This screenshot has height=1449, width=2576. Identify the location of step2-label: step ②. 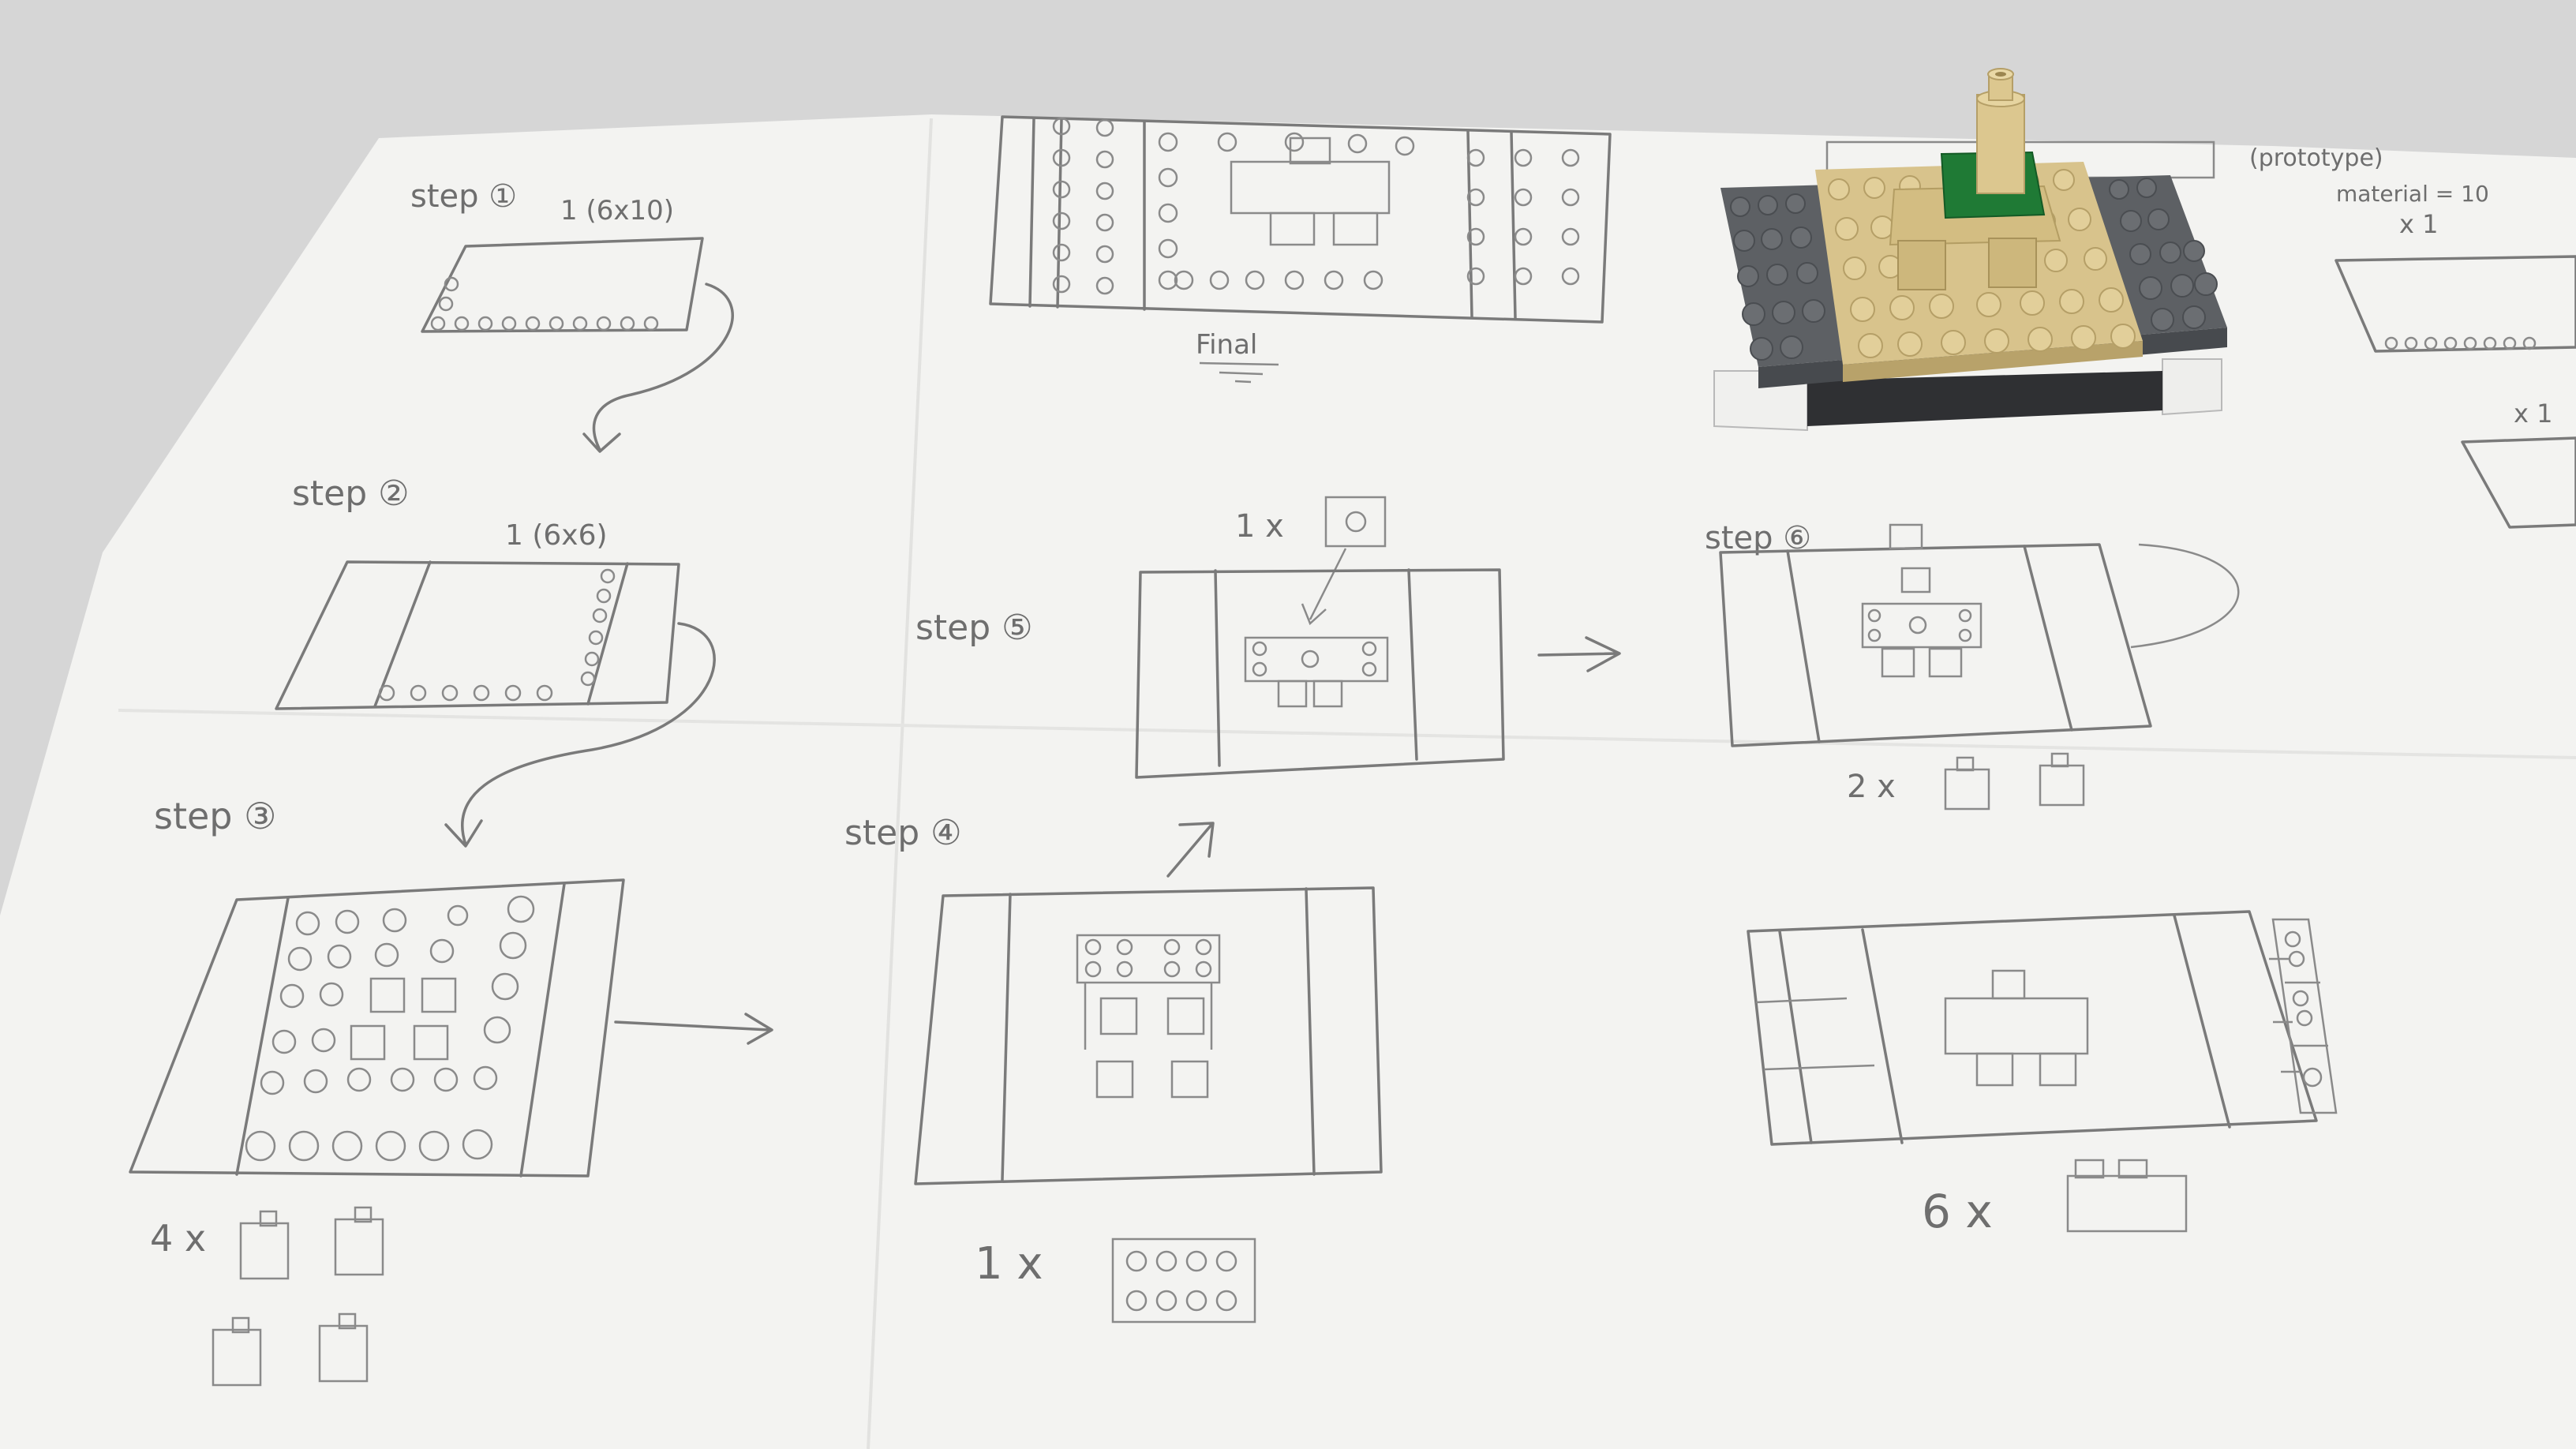
(351, 494).